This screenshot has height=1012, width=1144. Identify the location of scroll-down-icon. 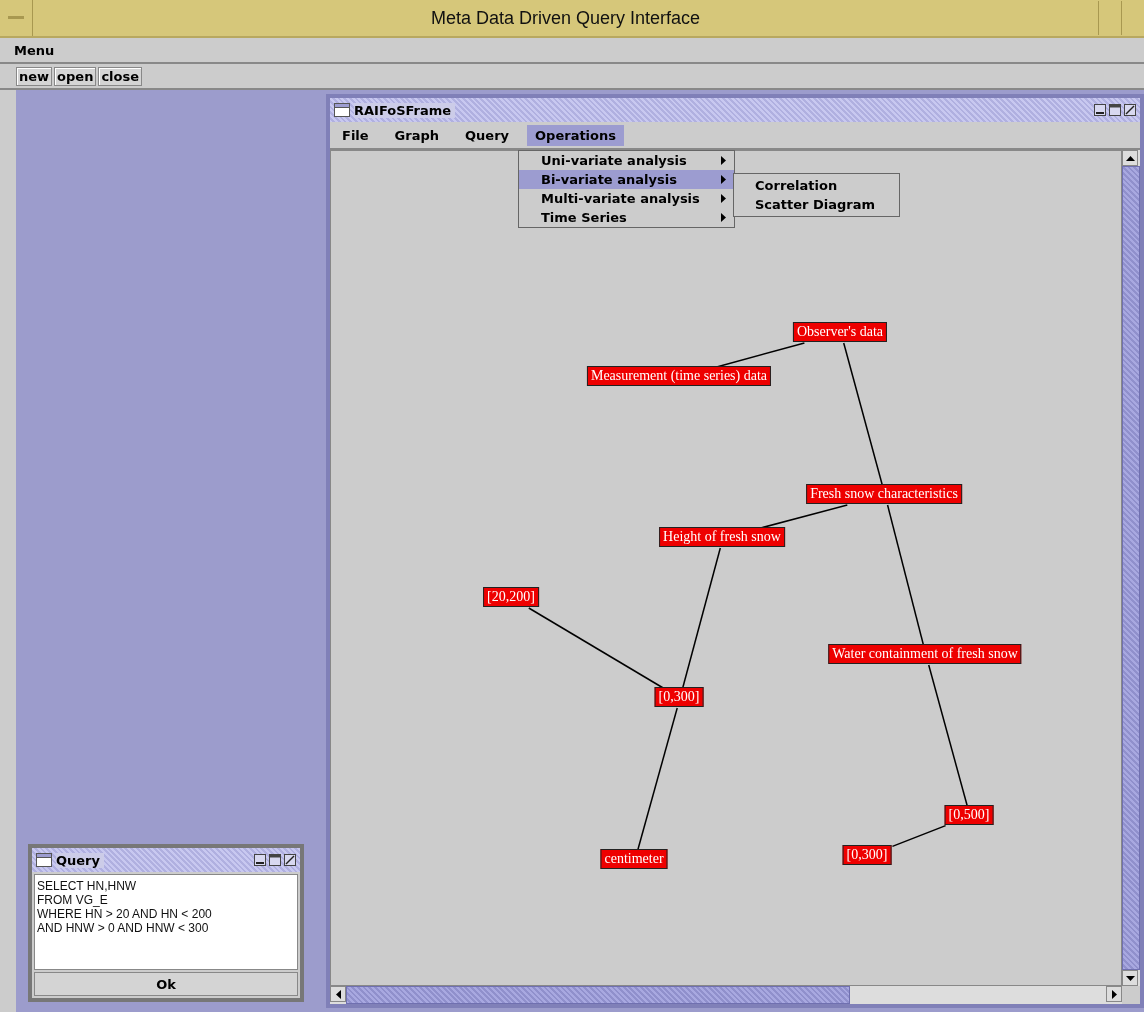
(1130, 978).